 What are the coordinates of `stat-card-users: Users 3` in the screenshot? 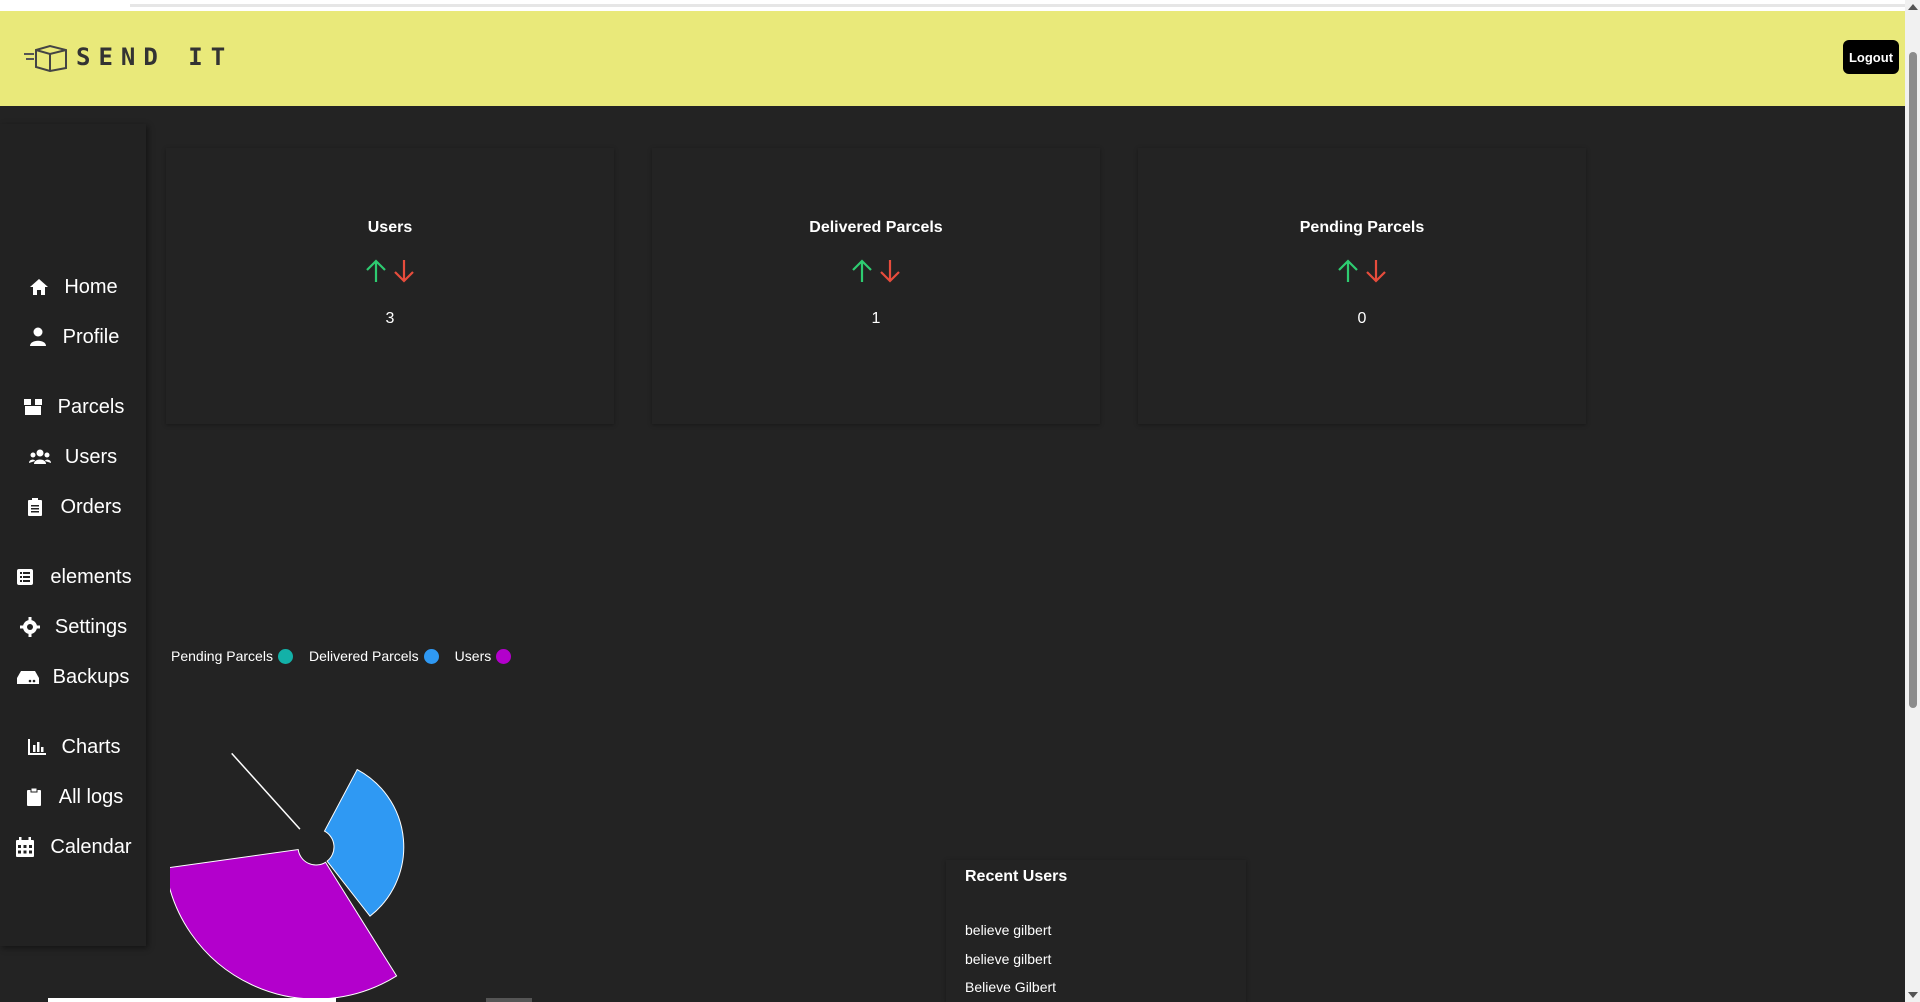 It's located at (390, 286).